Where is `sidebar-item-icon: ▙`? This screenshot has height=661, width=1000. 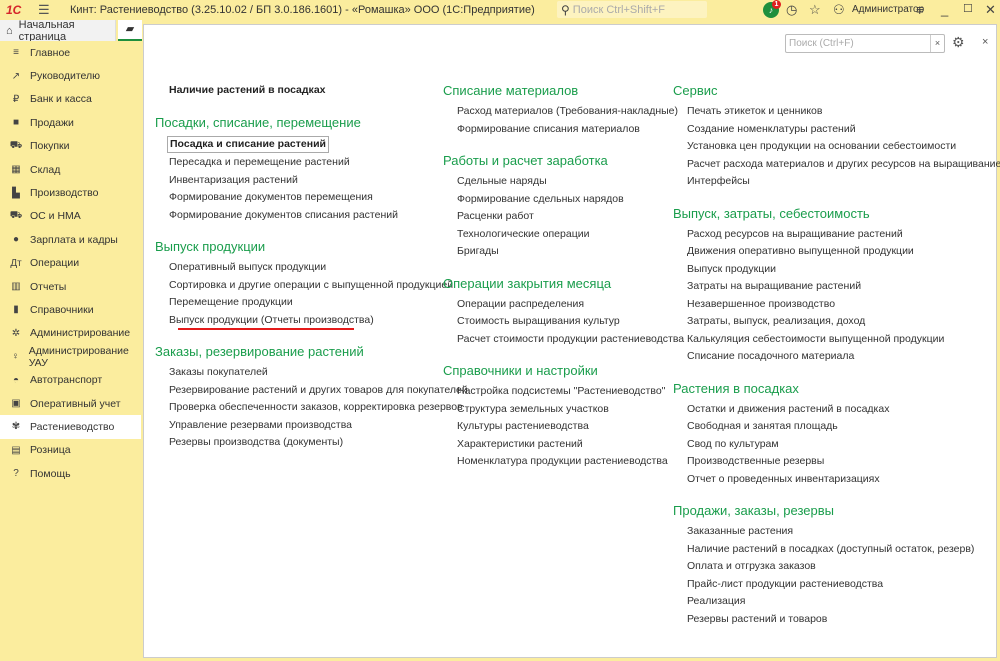 sidebar-item-icon: ▙ is located at coordinates (16, 193).